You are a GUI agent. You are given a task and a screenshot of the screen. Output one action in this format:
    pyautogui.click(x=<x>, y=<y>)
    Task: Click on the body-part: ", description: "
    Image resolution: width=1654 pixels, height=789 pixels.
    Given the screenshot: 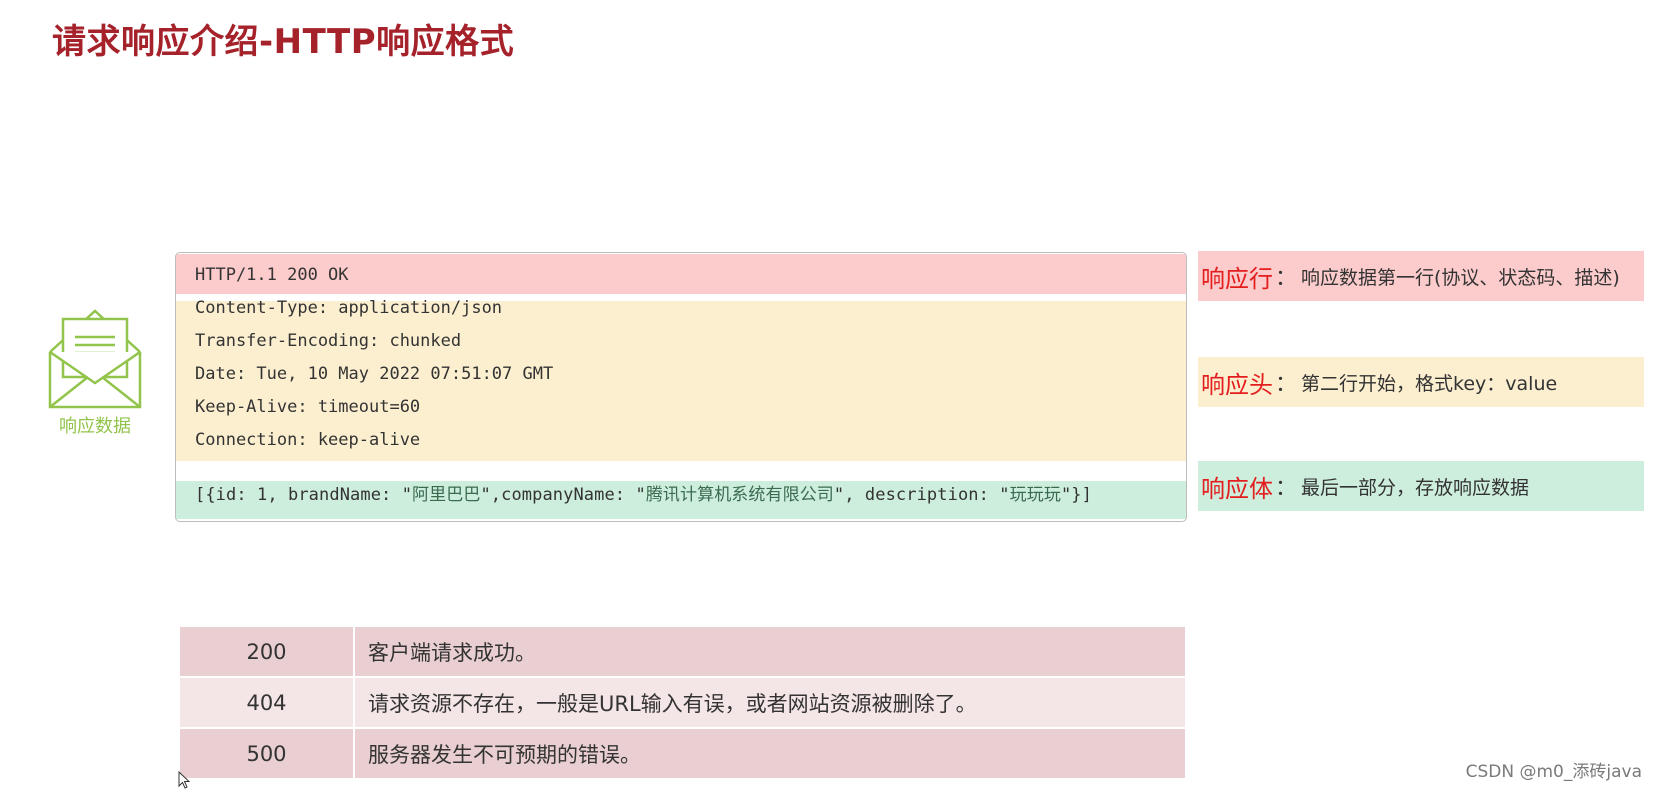 What is the action you would take?
    pyautogui.click(x=921, y=495)
    